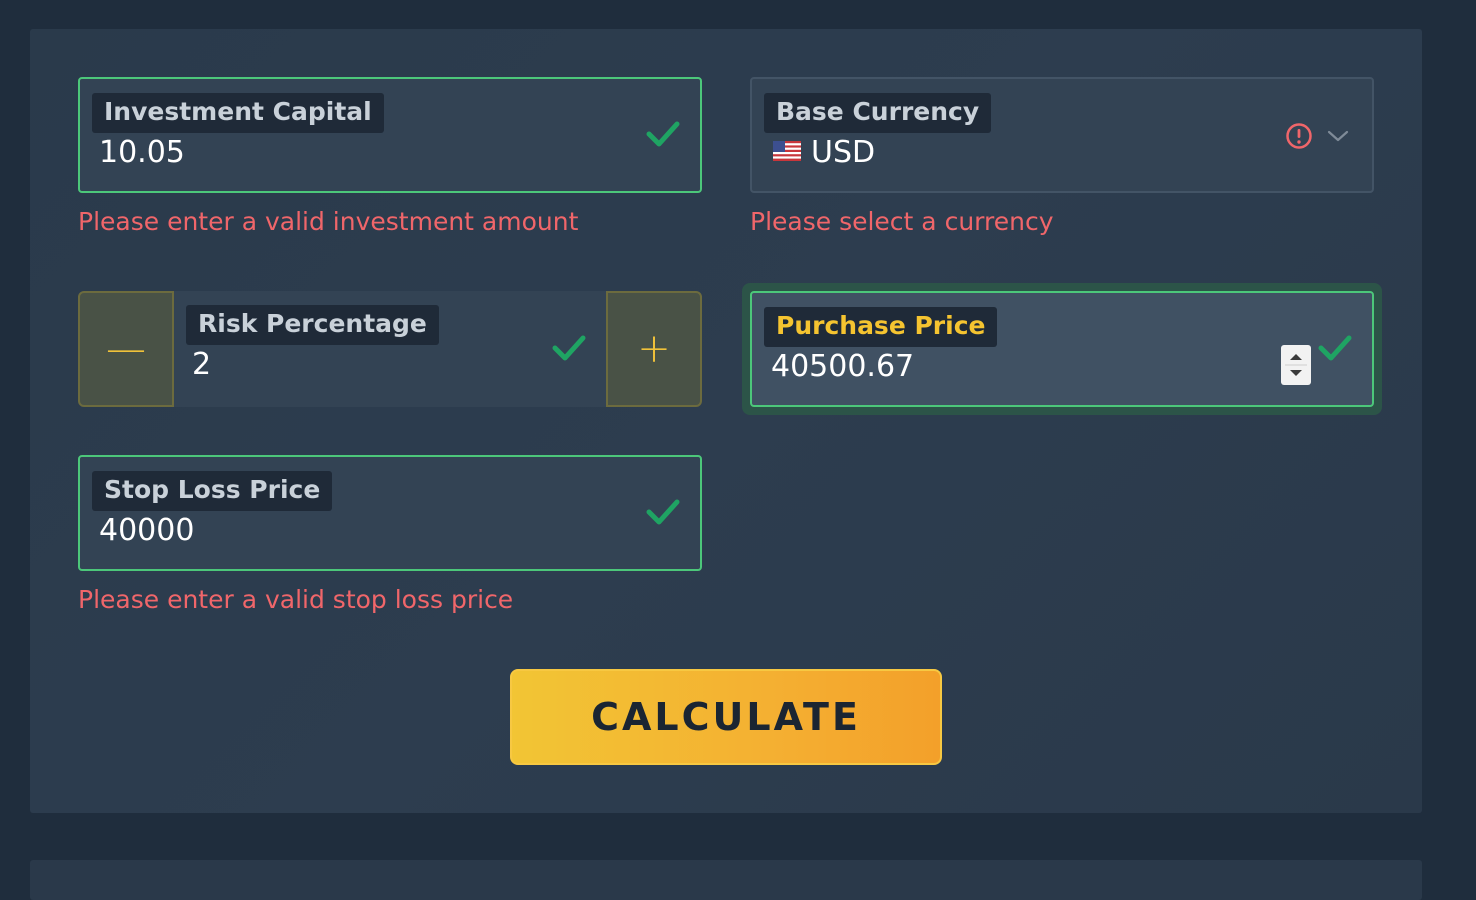 This screenshot has width=1476, height=900. I want to click on risk-percentage-label: Risk Percentage, so click(312, 325).